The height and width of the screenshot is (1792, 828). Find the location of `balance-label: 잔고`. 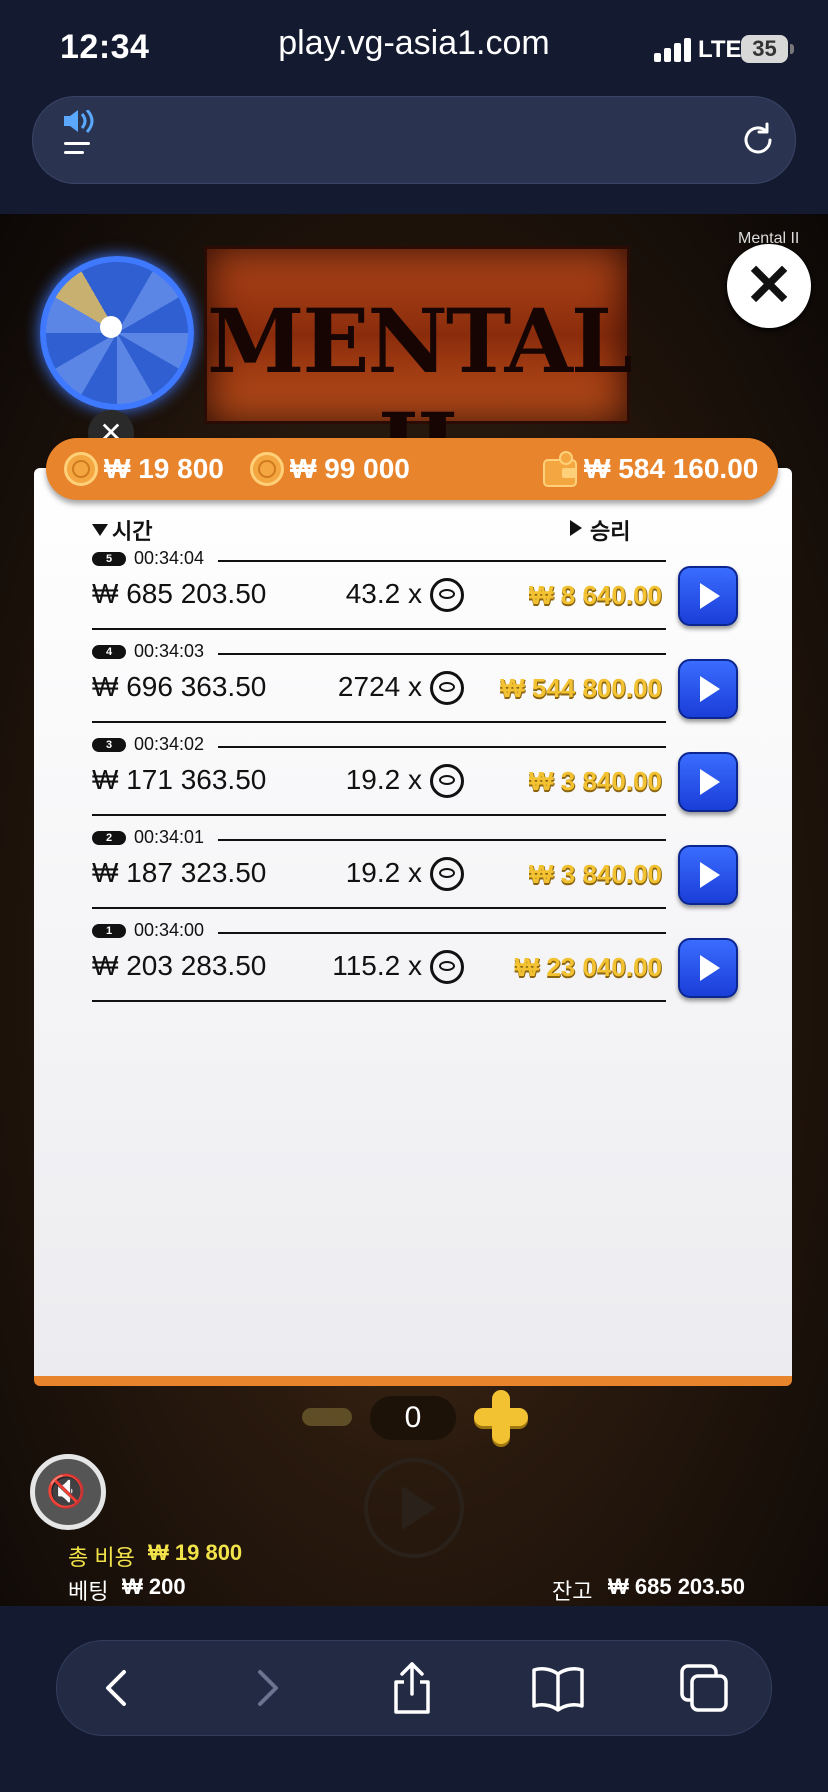

balance-label: 잔고 is located at coordinates (572, 1591).